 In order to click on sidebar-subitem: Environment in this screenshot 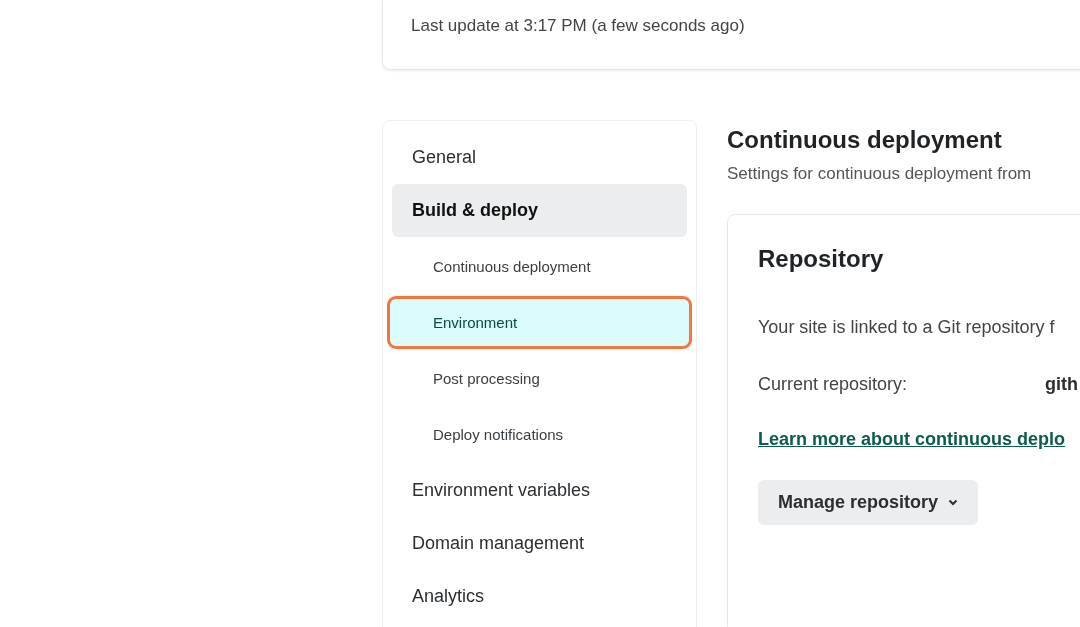, I will do `click(539, 322)`.